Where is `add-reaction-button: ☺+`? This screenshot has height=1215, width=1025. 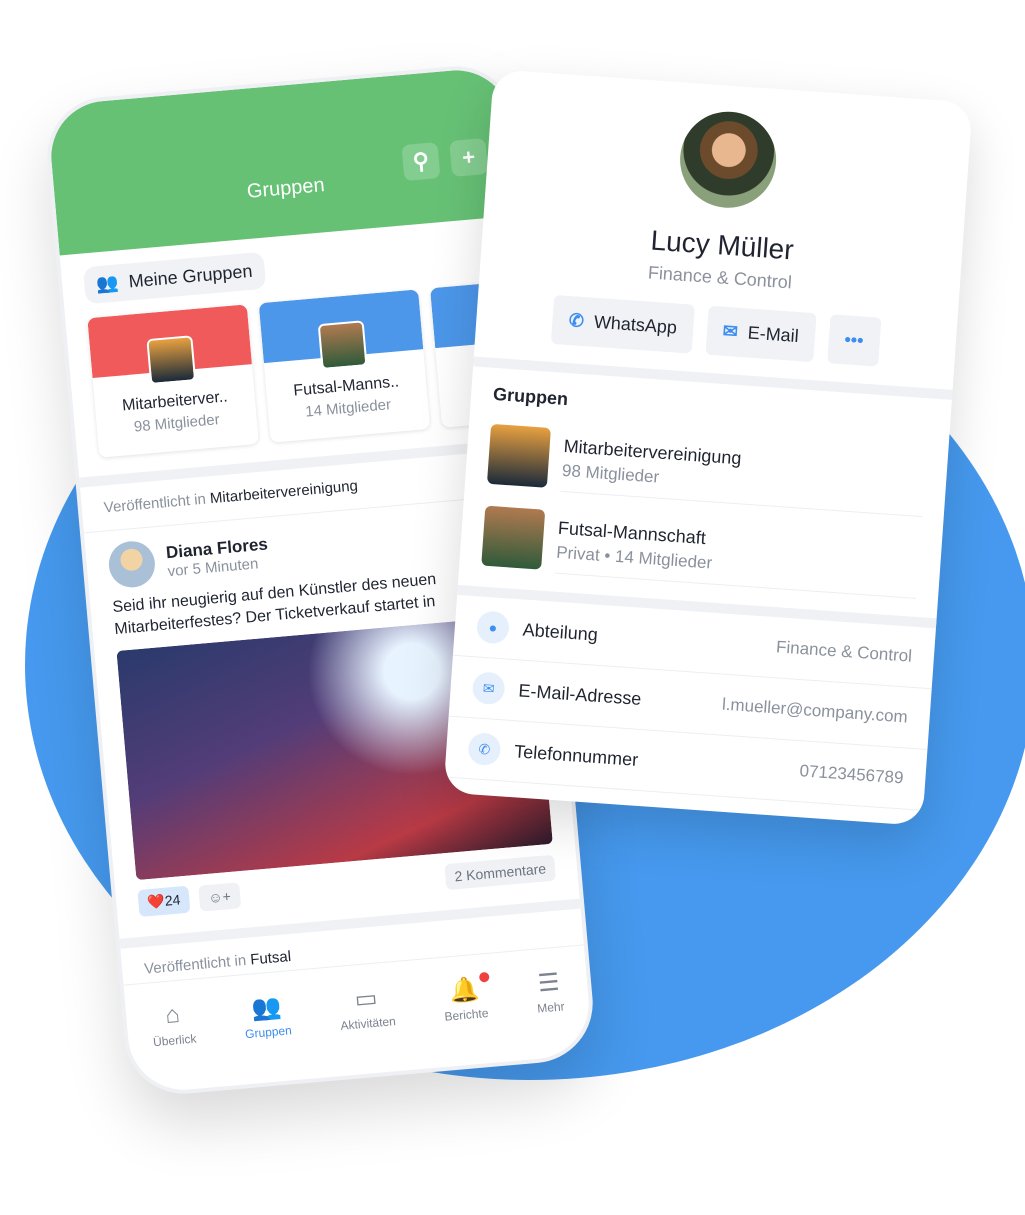 add-reaction-button: ☺+ is located at coordinates (219, 896).